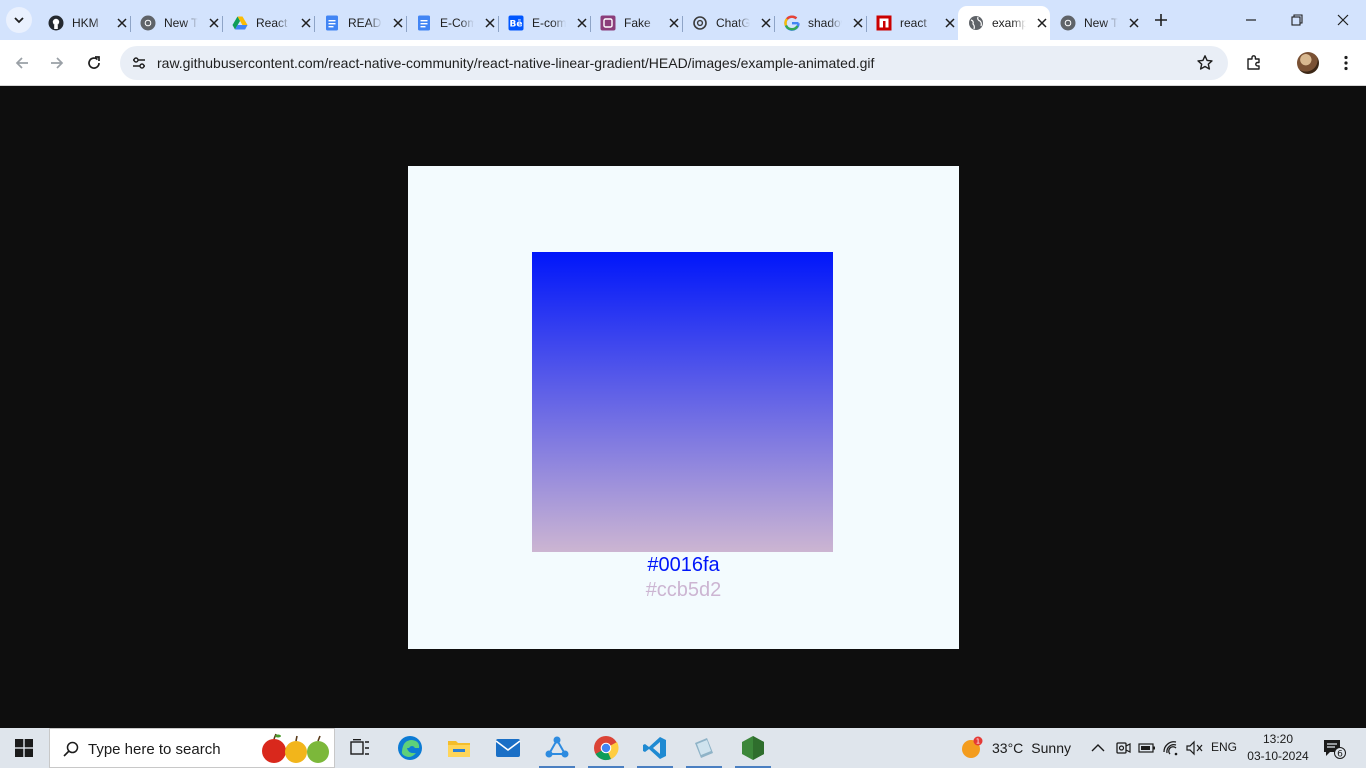 Image resolution: width=1366 pixels, height=768 pixels. I want to click on notification-icon: 6, so click(1335, 750).